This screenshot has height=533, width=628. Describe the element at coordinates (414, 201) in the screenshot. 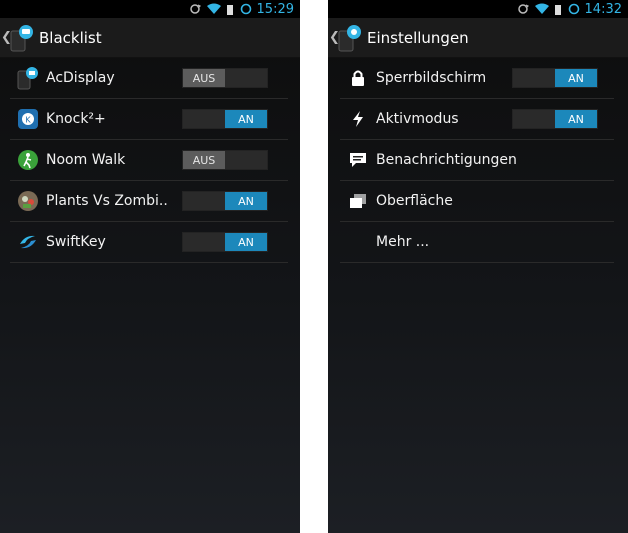

I see `settings-item-label: Oberfläche` at that location.